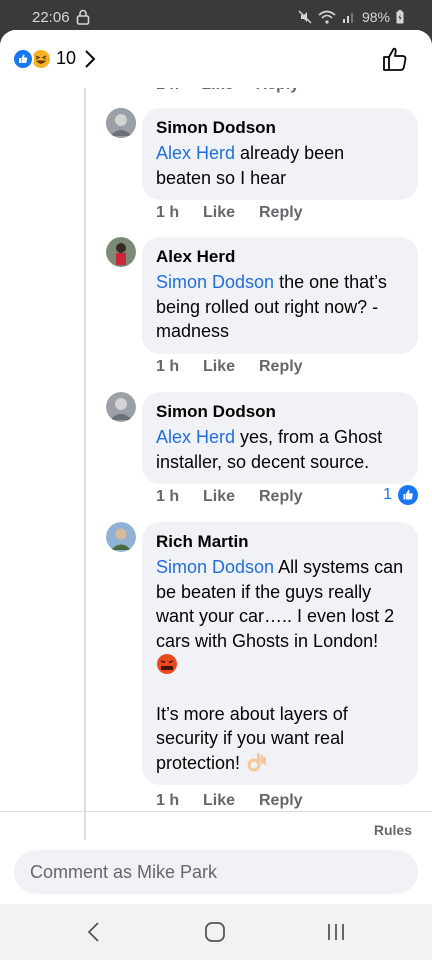 The width and height of the screenshot is (432, 960). Describe the element at coordinates (51, 17) in the screenshot. I see `status-time: 22:06` at that location.